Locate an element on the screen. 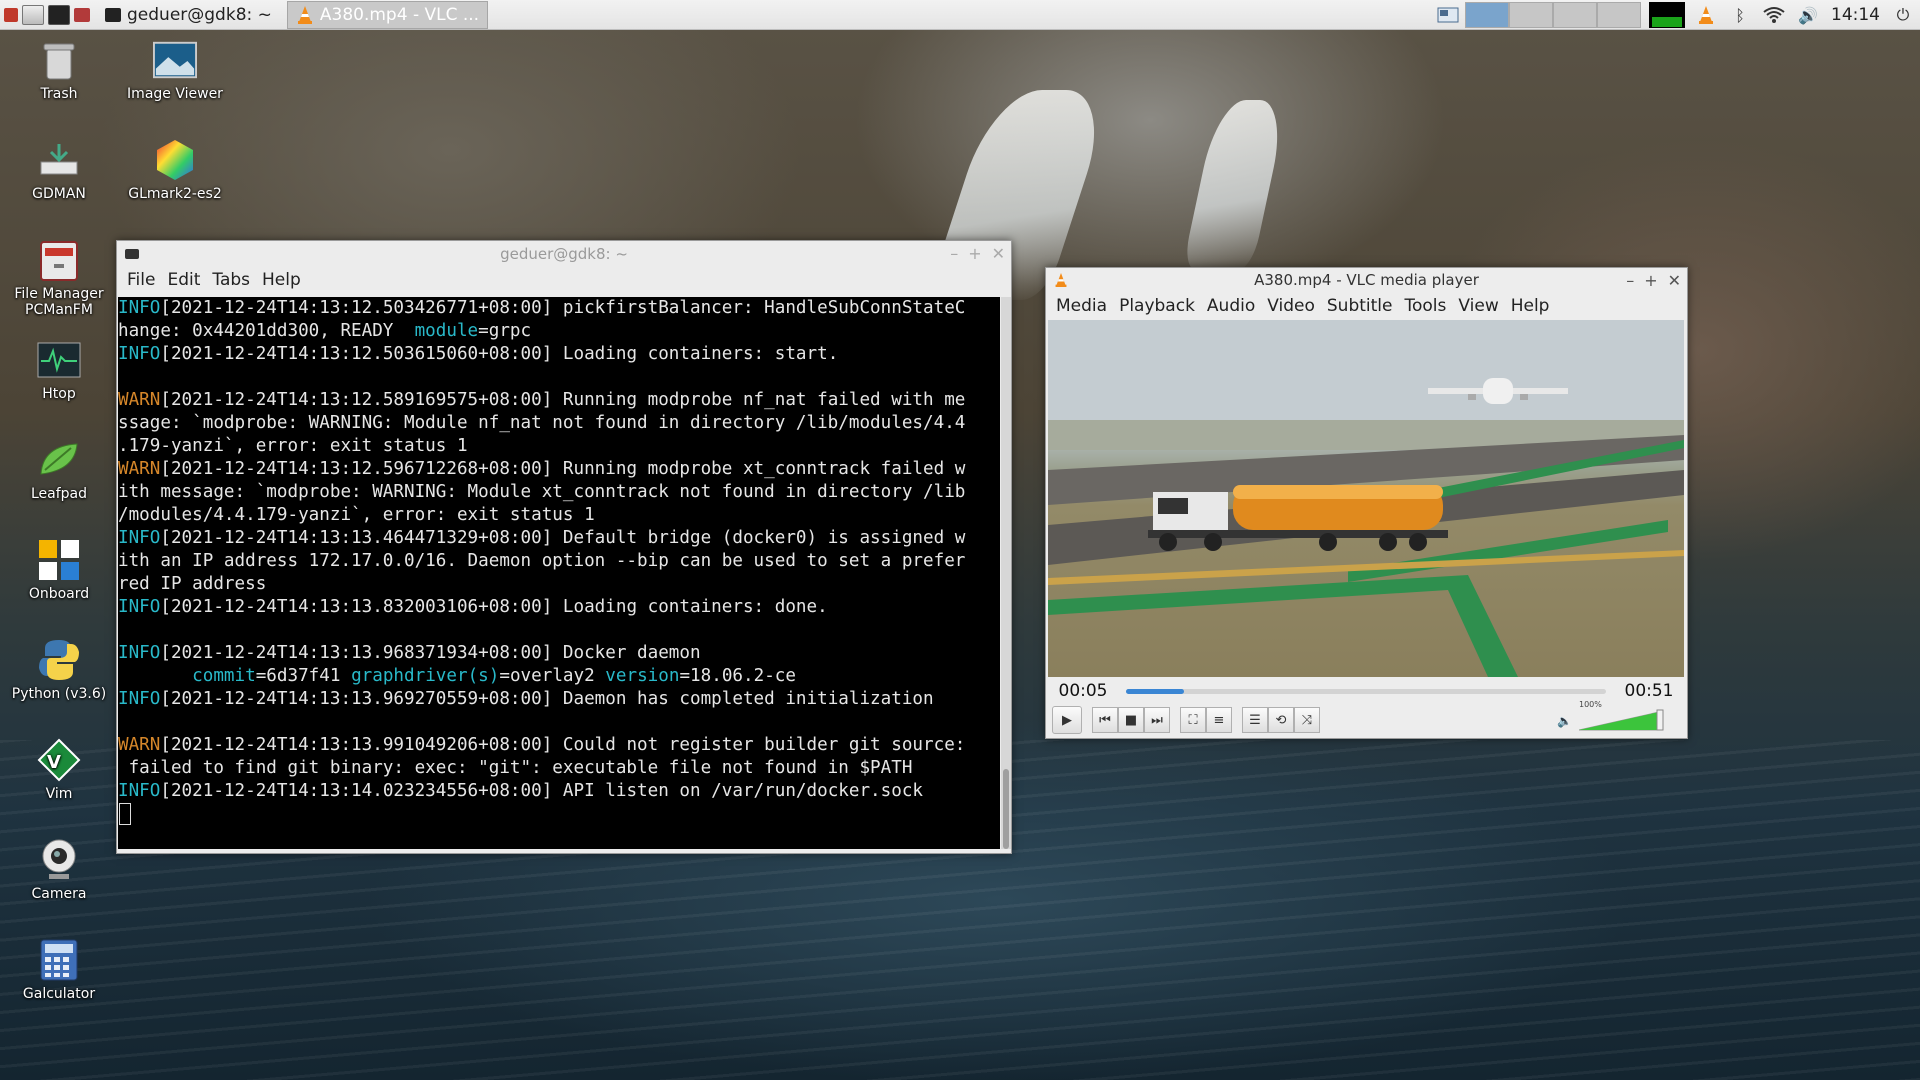 The width and height of the screenshot is (1920, 1080). video-scene is located at coordinates (1366, 498).